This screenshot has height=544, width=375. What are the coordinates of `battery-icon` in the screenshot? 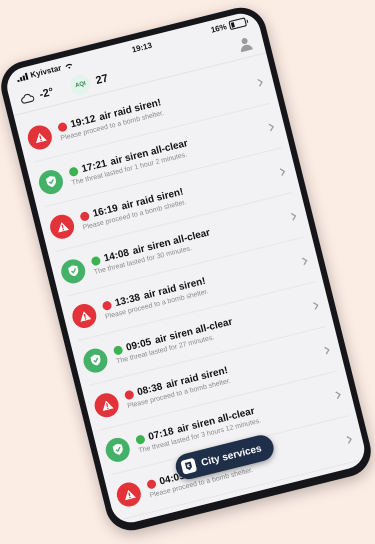 It's located at (237, 23).